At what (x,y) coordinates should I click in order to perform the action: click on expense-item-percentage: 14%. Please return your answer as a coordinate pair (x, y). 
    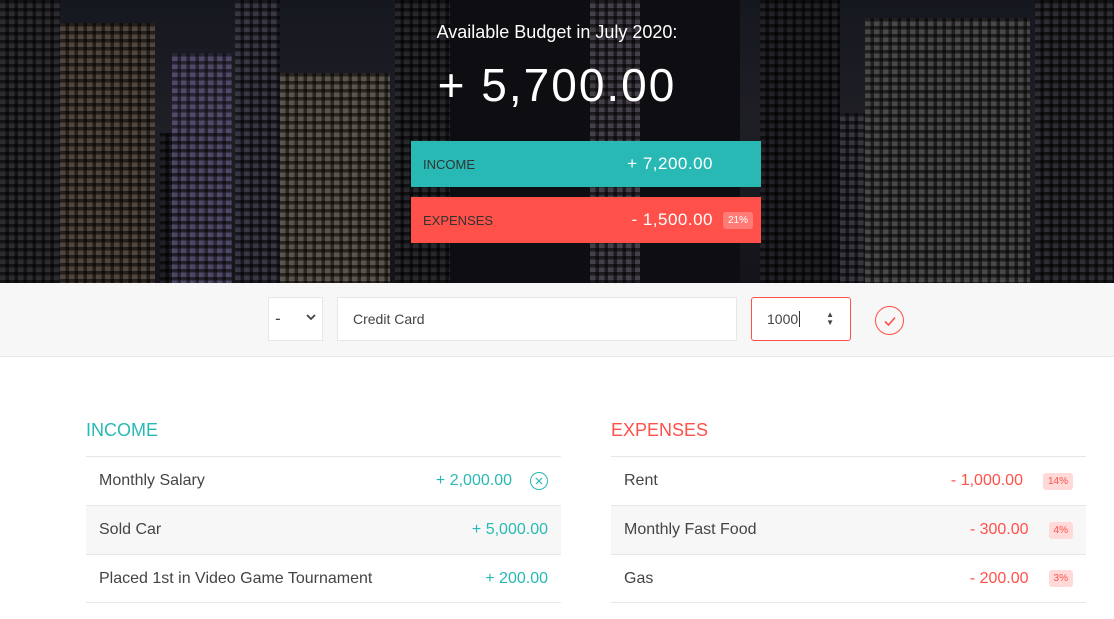
    Looking at the image, I should click on (1057, 481).